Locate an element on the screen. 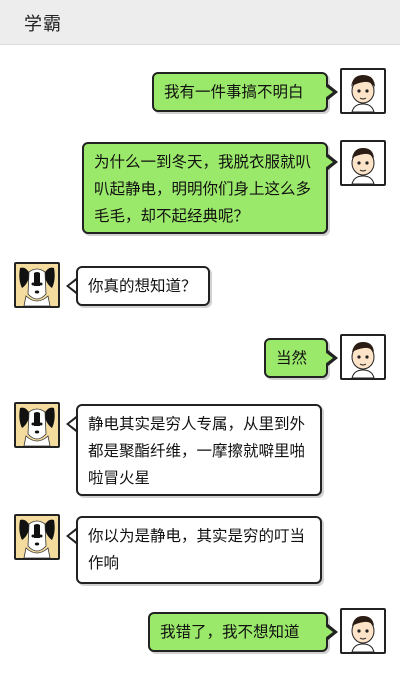  message-row: 你真的想知道？ is located at coordinates (200, 287).